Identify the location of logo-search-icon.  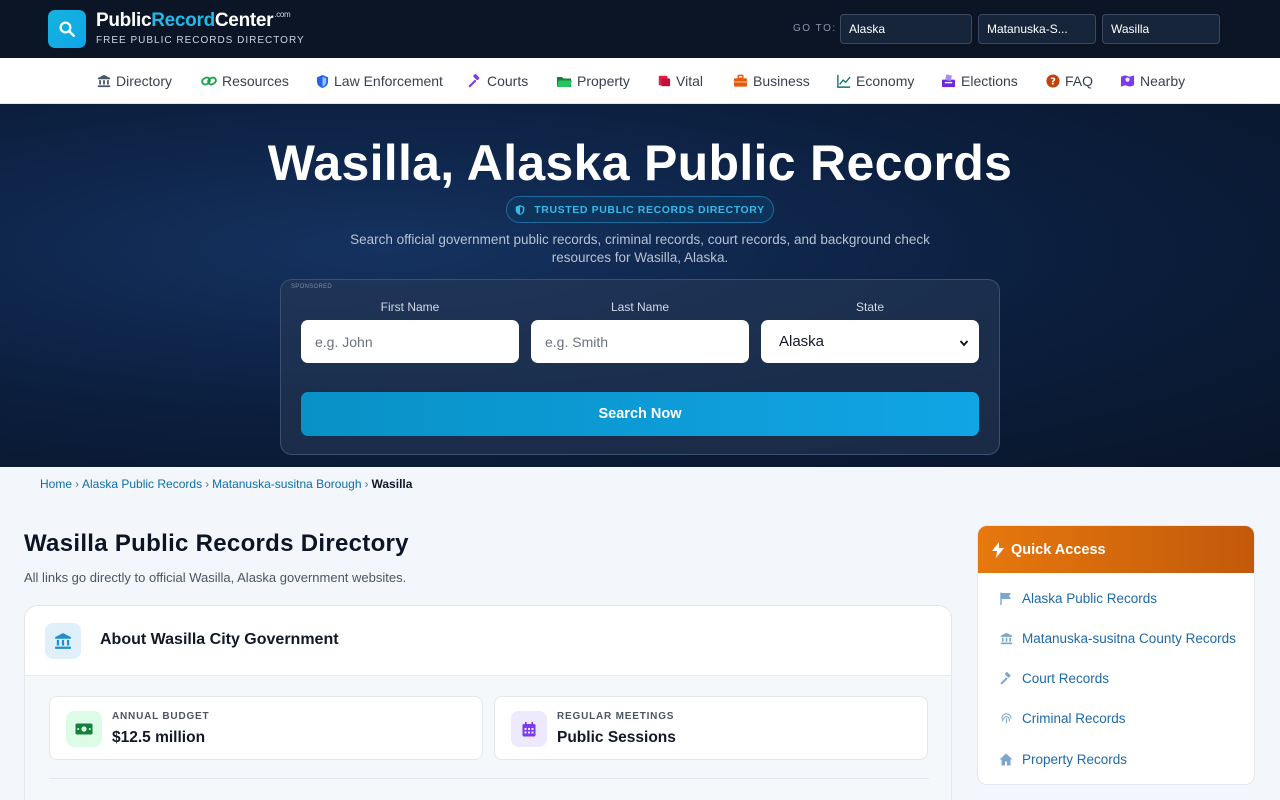
(67, 29).